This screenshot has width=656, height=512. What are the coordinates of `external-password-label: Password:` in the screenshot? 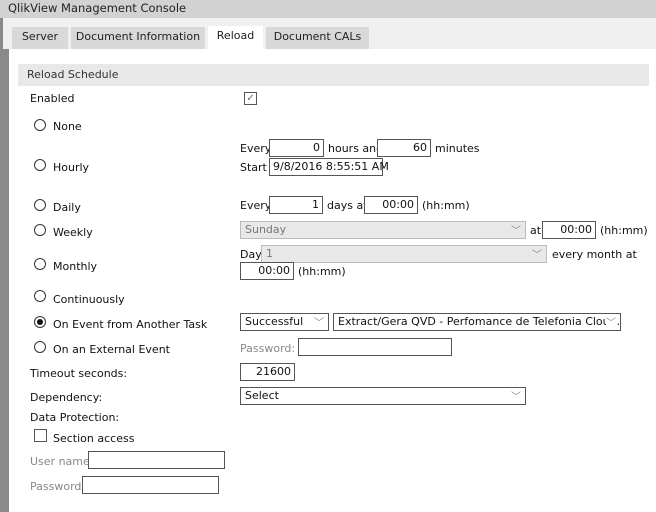 It's located at (268, 348).